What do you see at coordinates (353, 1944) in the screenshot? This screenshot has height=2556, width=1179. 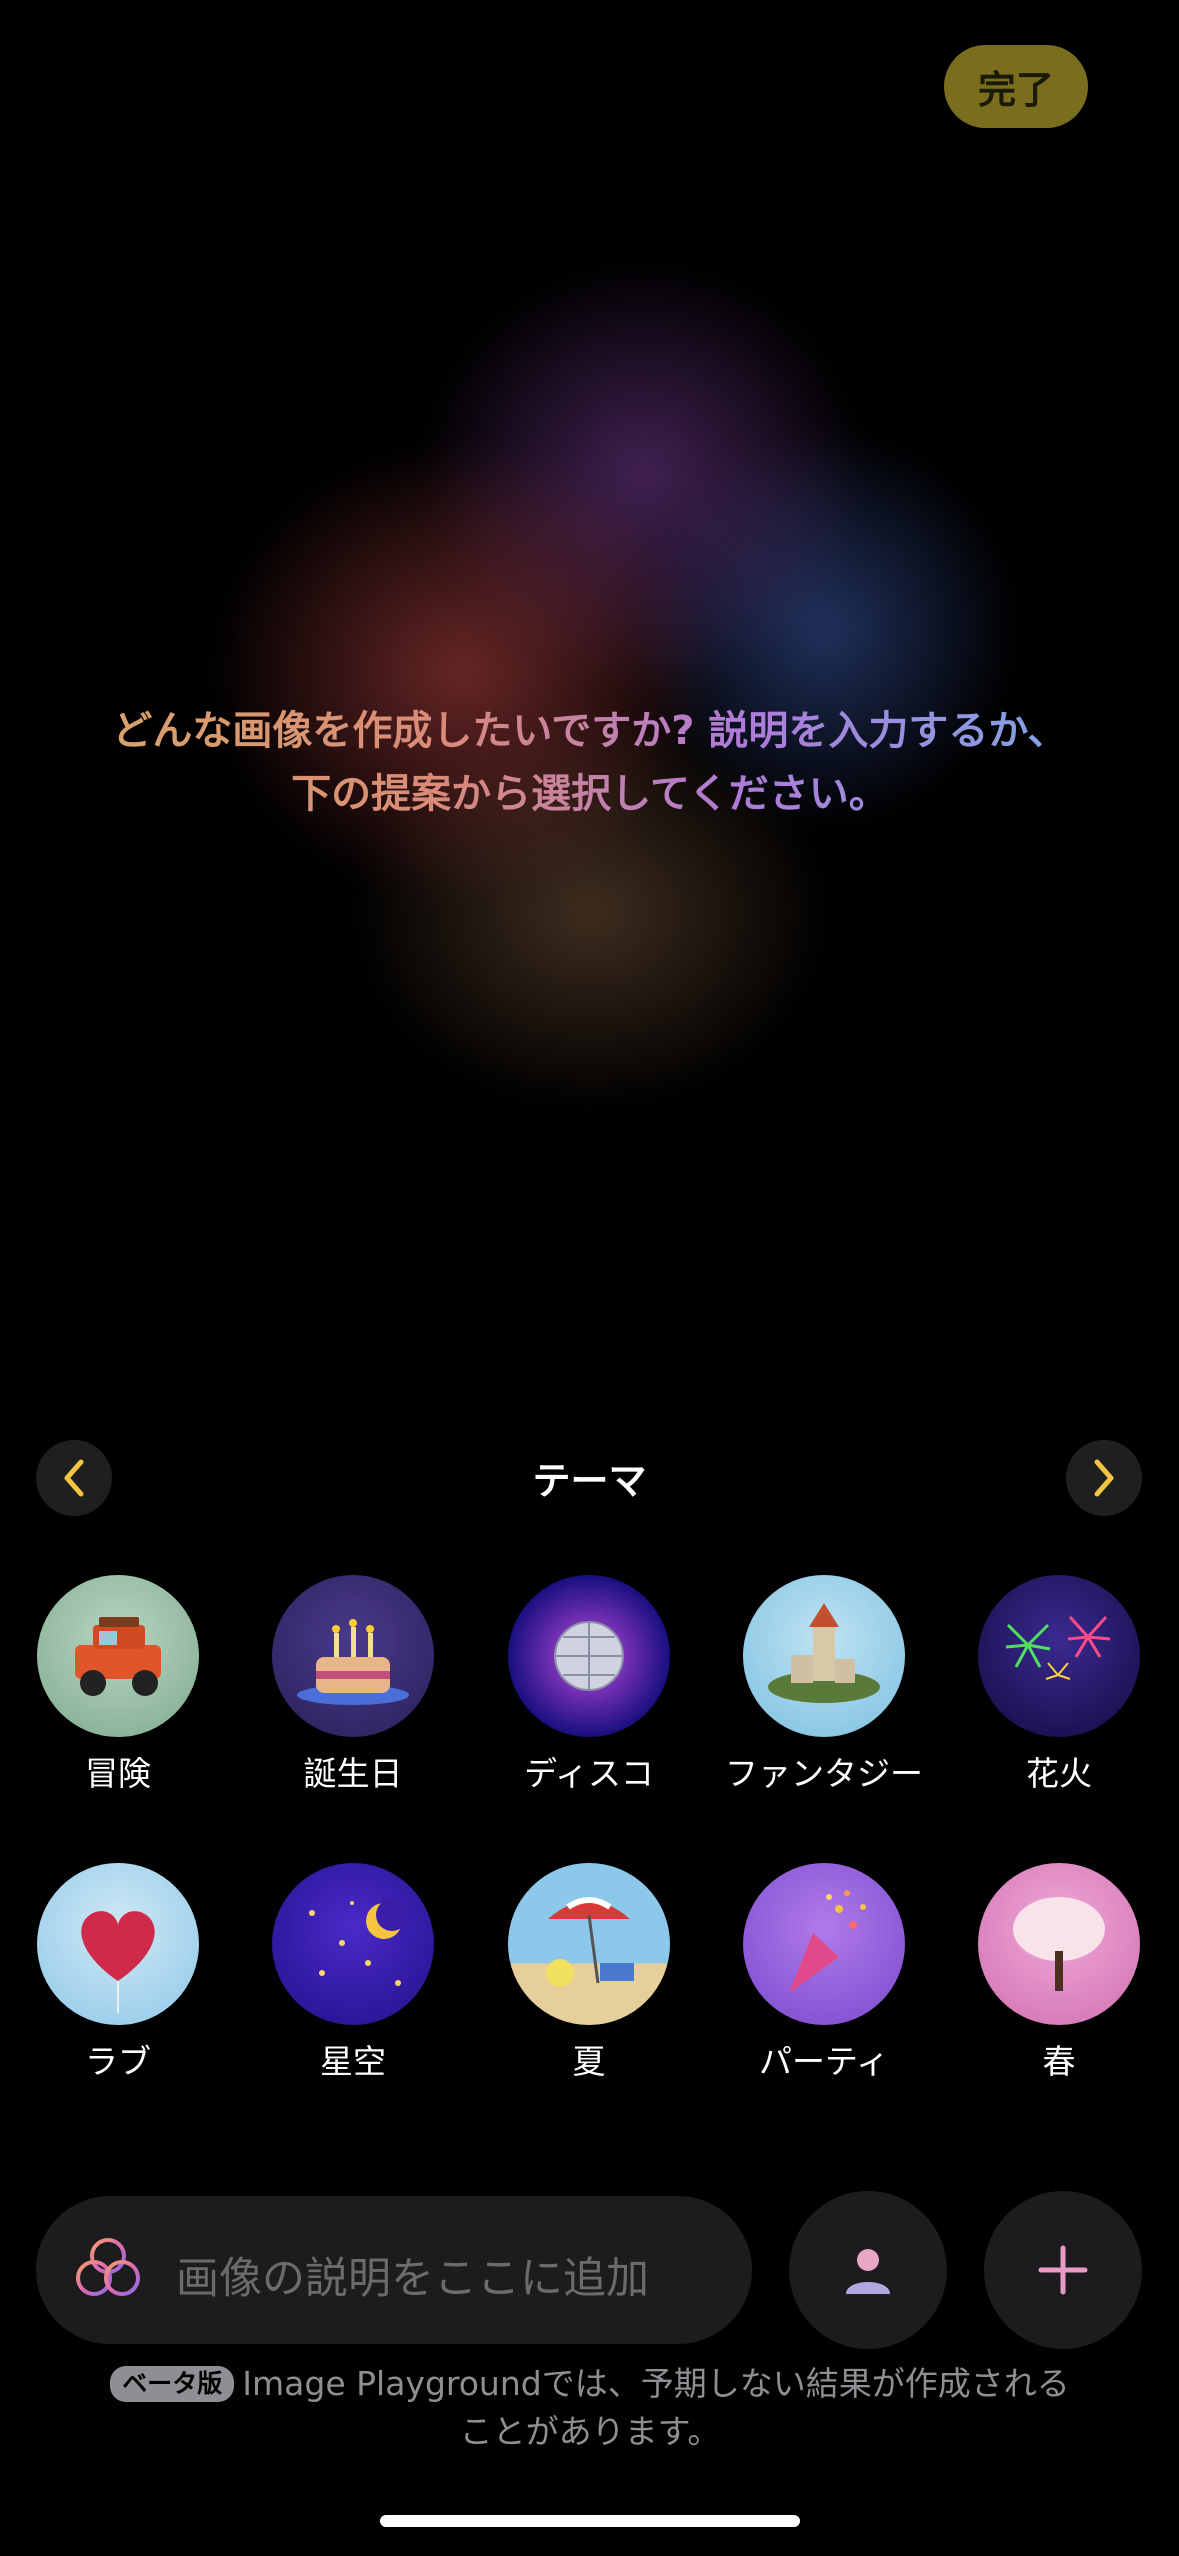 I see `moon-stars-icon` at bounding box center [353, 1944].